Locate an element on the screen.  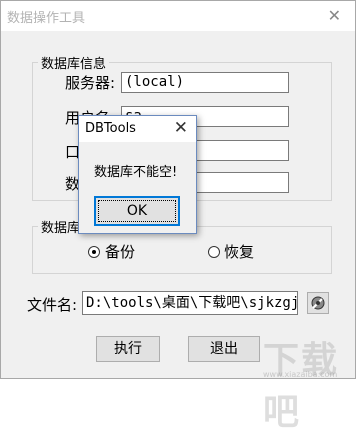
backup-label: 备份 is located at coordinates (120, 252).